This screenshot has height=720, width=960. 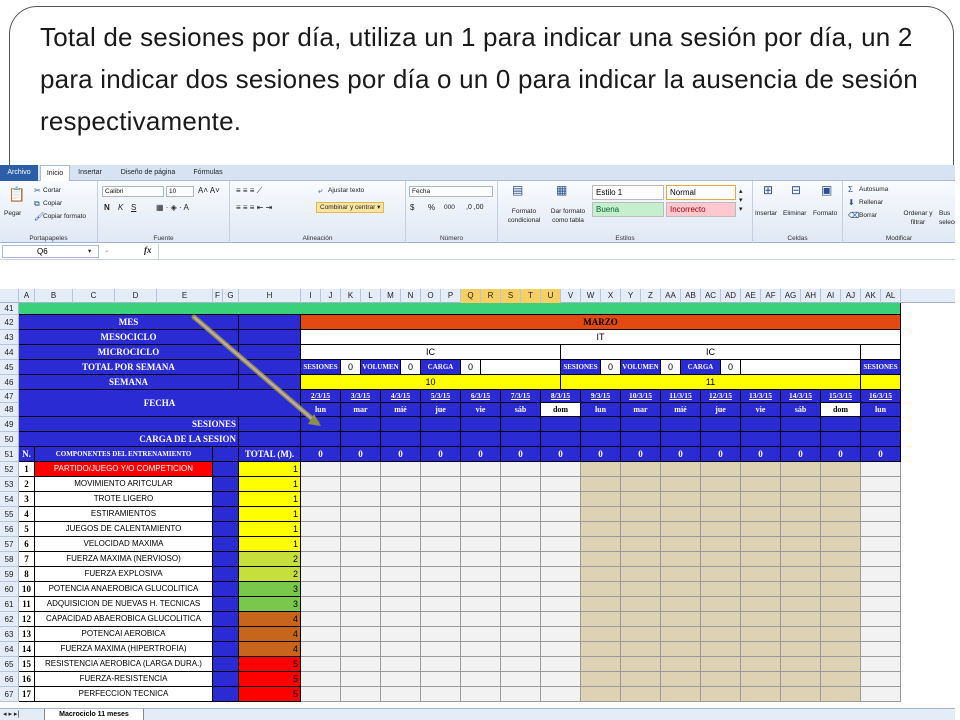 What do you see at coordinates (881, 410) in the screenshot?
I see `day-cell: lun` at bounding box center [881, 410].